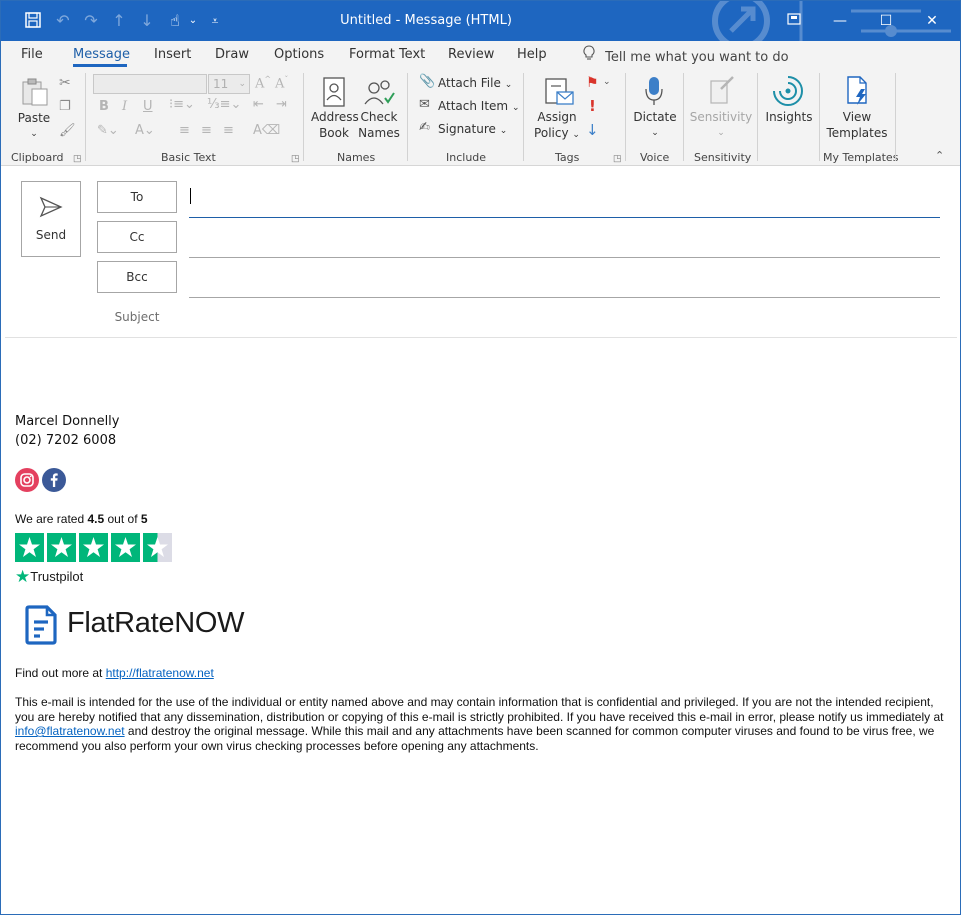  Describe the element at coordinates (182, 104) in the screenshot. I see `bullets-icon: ⁝≡⌄` at that location.